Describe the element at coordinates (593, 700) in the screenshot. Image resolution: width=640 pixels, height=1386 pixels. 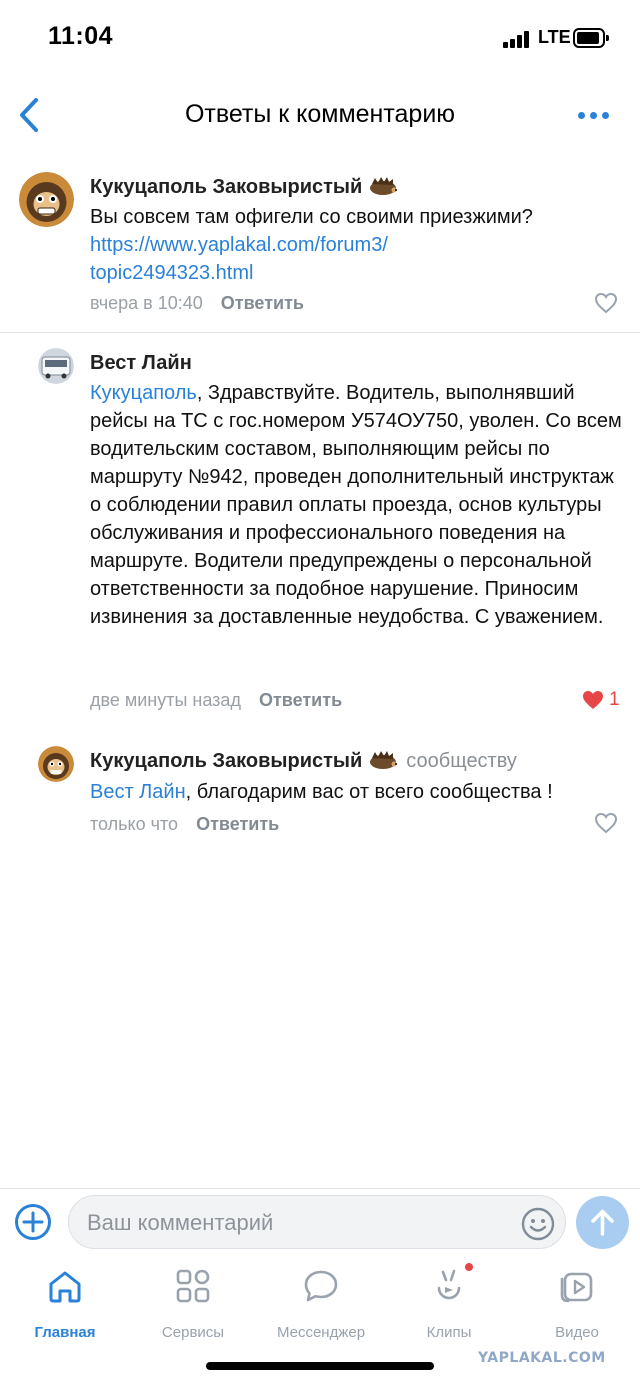
I see `heart-filled-icon` at that location.